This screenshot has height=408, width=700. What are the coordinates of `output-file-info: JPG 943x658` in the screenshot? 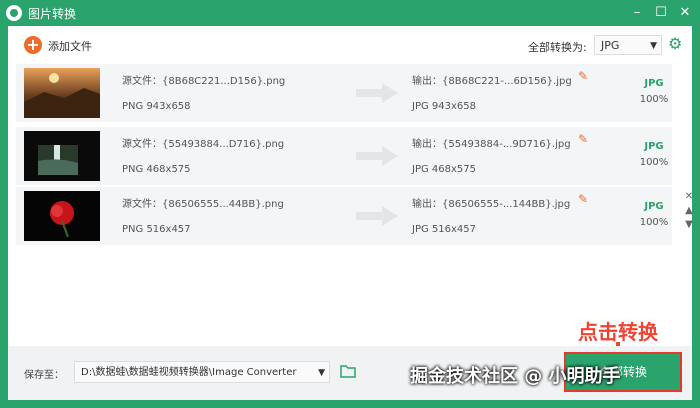 It's located at (444, 106).